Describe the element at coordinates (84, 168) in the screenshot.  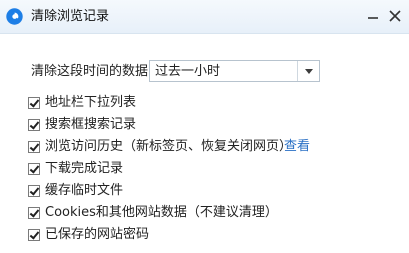
I see `option-label: 下载完成记录` at that location.